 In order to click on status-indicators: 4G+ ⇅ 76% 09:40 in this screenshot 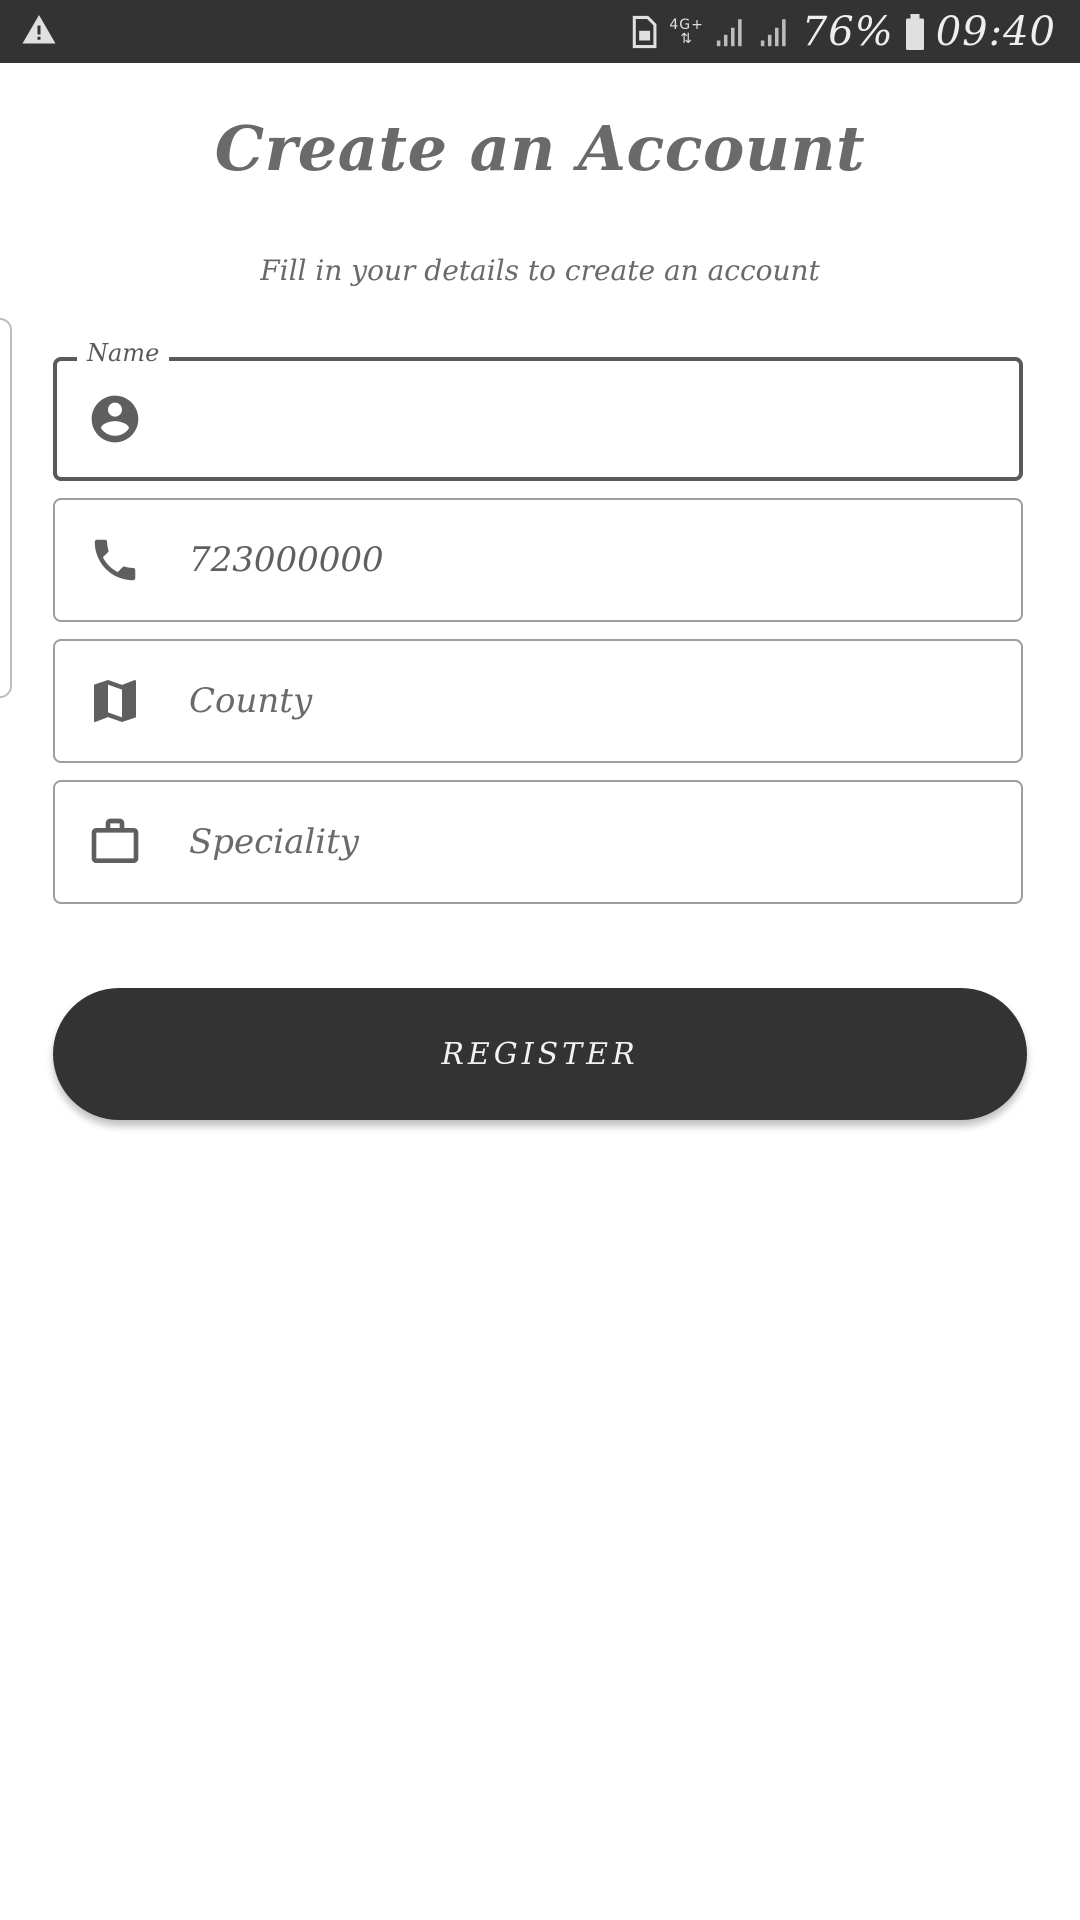, I will do `click(842, 31)`.